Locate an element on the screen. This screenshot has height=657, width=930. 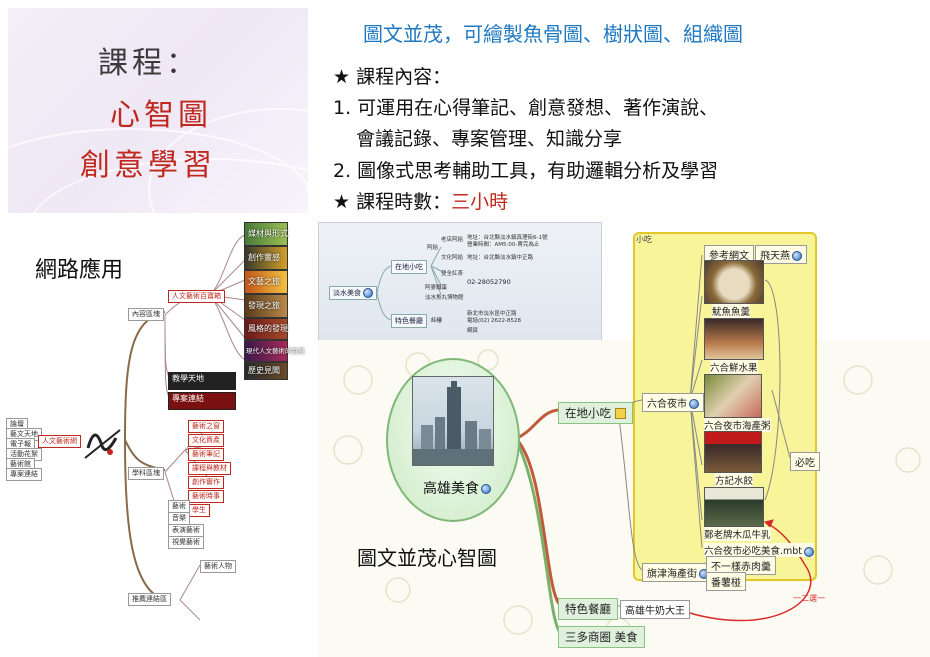
note-icon is located at coordinates (620, 413).